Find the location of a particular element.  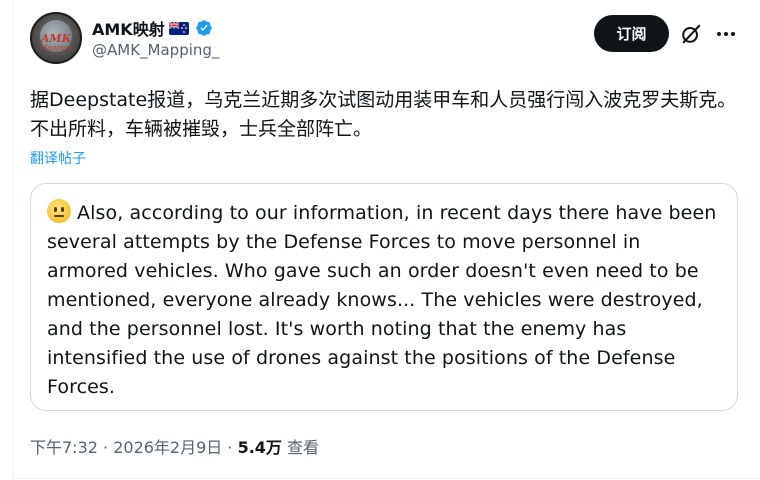

views-count: 5.4万 is located at coordinates (259, 447).